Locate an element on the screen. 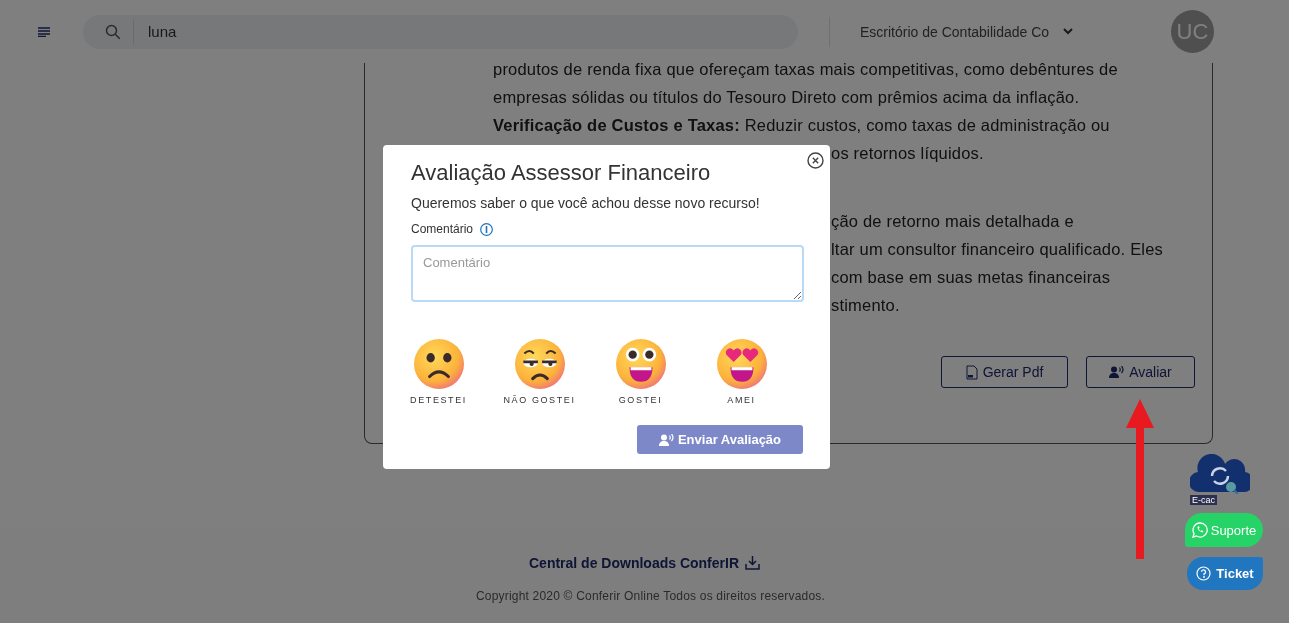 The width and height of the screenshot is (1289, 623). rating-option: NÃO GOSTEI is located at coordinates (539, 372).